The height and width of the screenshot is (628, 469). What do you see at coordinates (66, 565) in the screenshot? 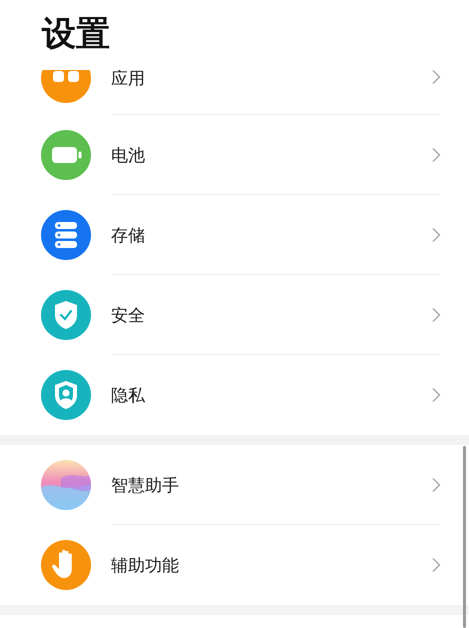
I see `hand-icon` at bounding box center [66, 565].